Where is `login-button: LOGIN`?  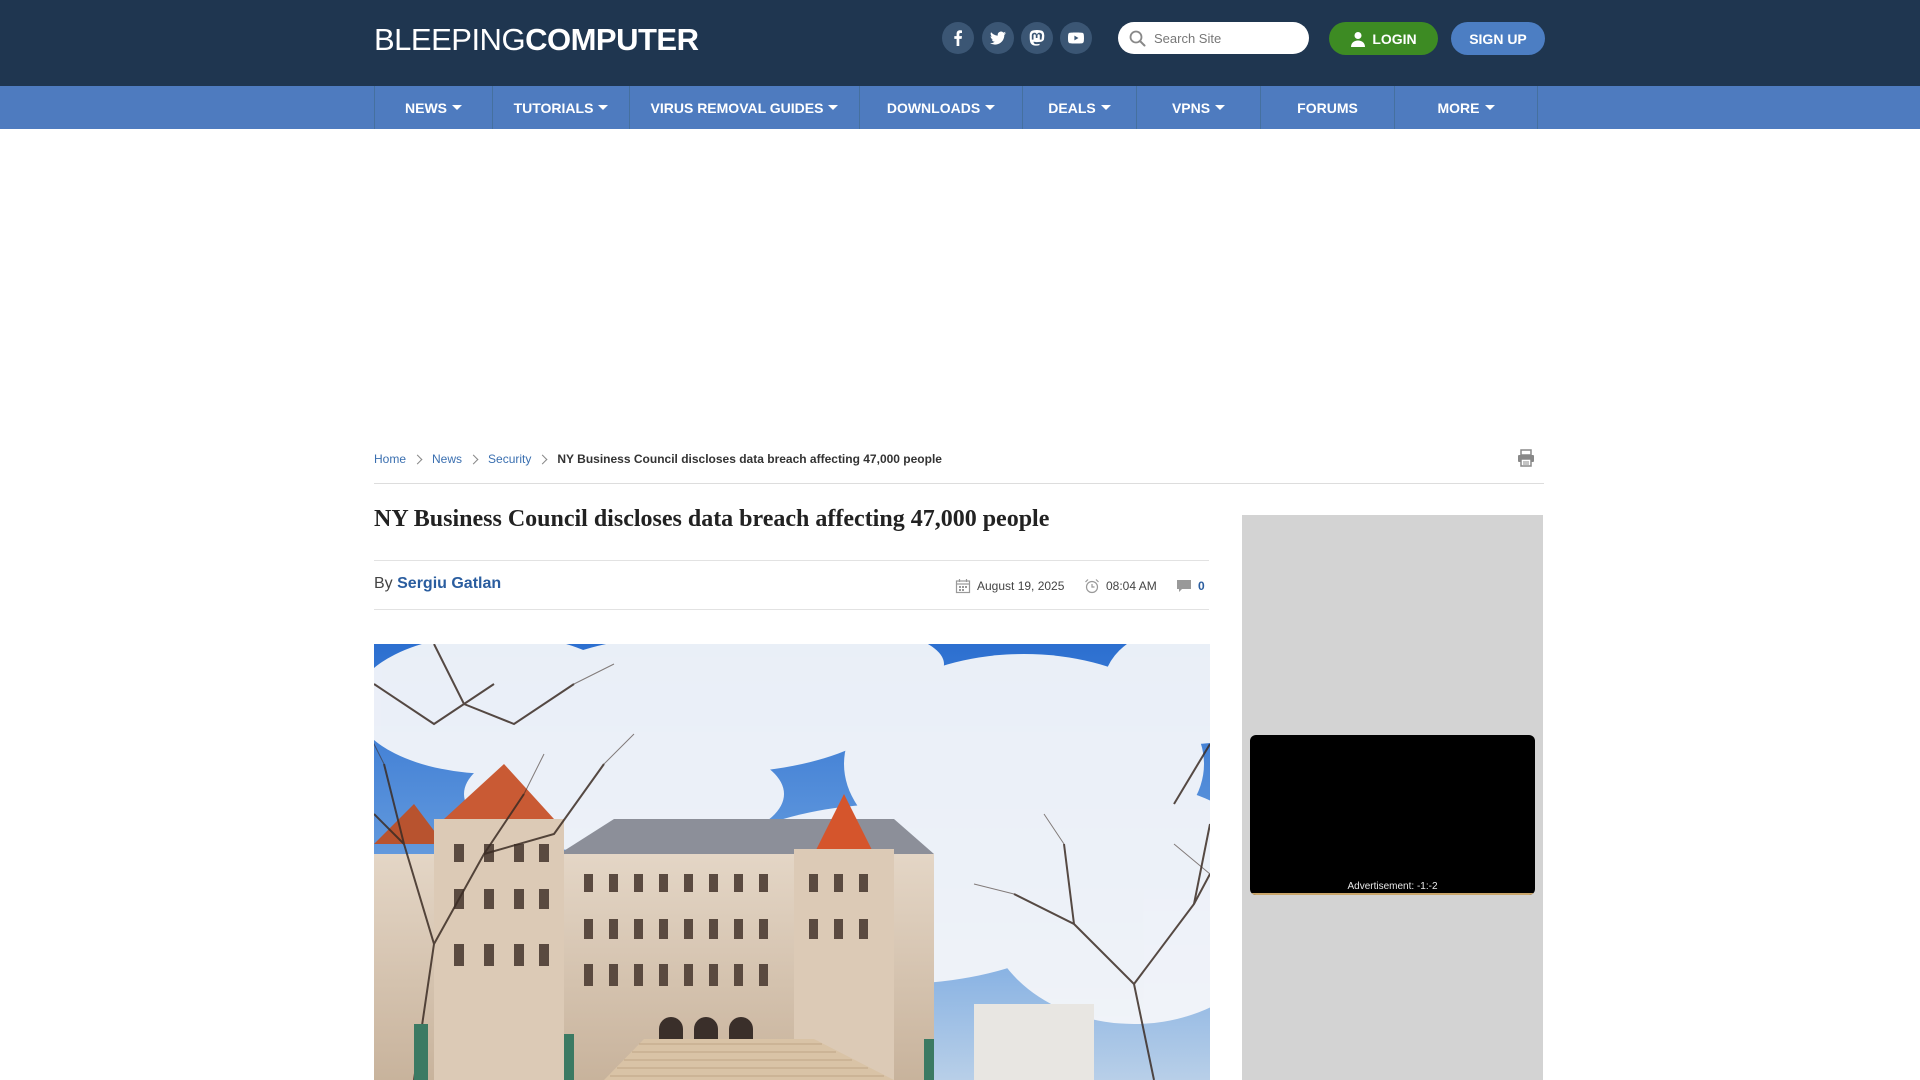 login-button: LOGIN is located at coordinates (1383, 38).